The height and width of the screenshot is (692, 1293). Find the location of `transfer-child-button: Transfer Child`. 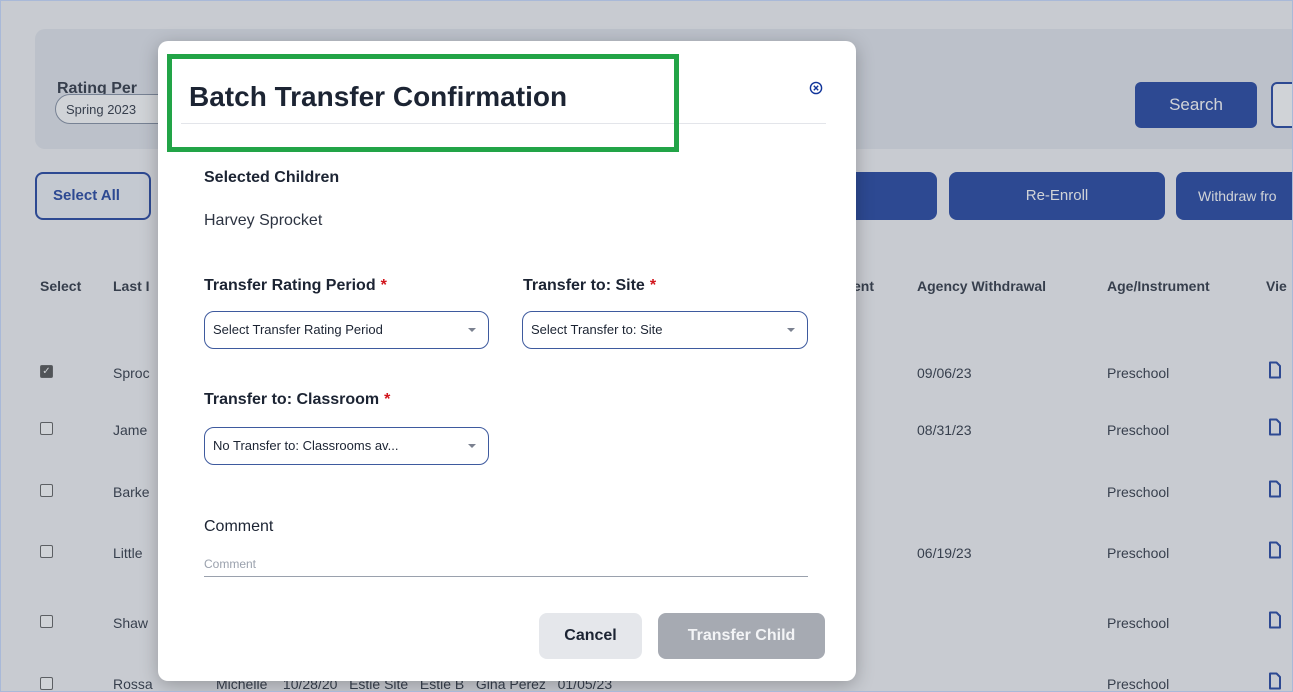

transfer-child-button: Transfer Child is located at coordinates (741, 636).